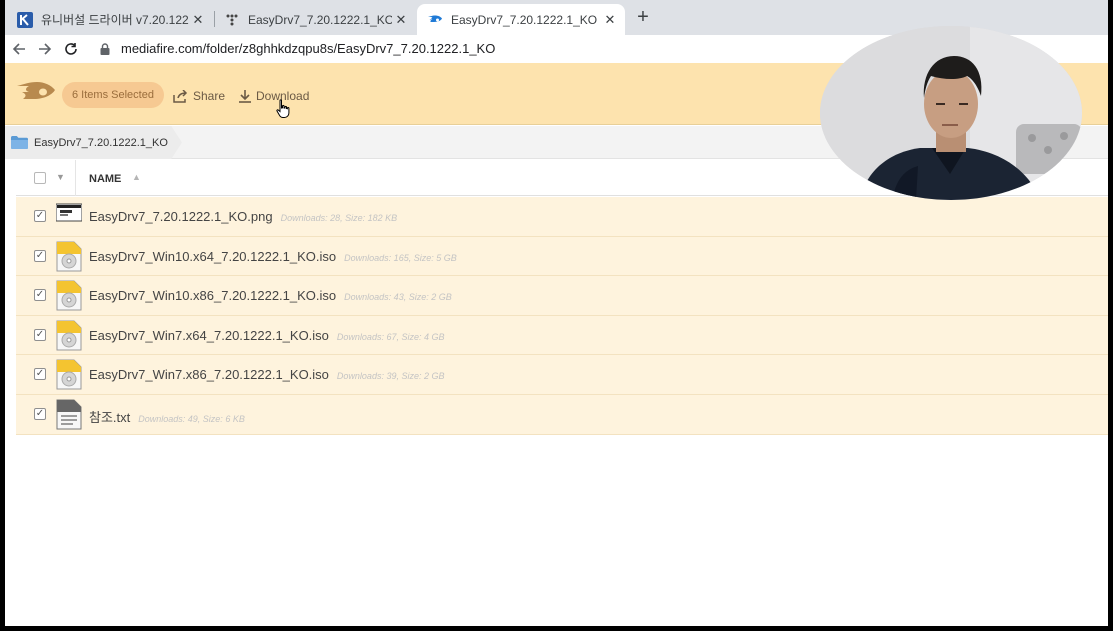  Describe the element at coordinates (400, 257) in the screenshot. I see `file-meta: Downloads: 165, Size: 5 GB` at that location.